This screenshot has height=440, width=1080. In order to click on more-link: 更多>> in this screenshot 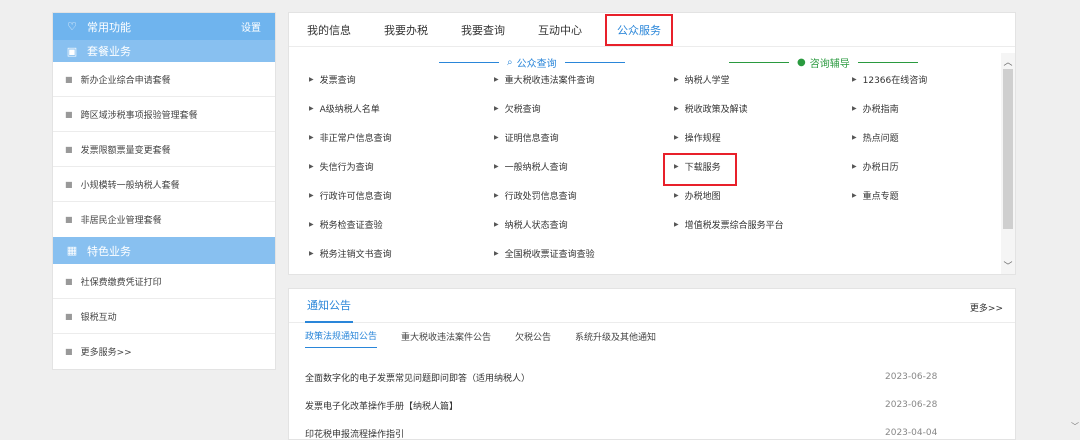, I will do `click(986, 307)`.